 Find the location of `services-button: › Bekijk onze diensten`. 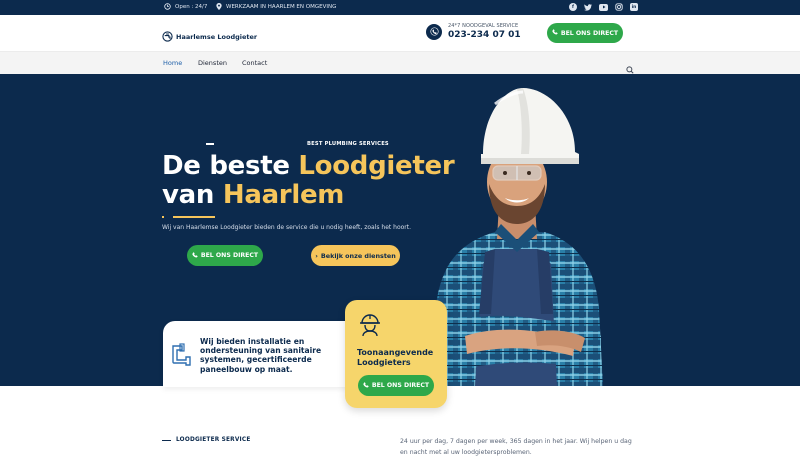

services-button: › Bekijk onze diensten is located at coordinates (355, 255).